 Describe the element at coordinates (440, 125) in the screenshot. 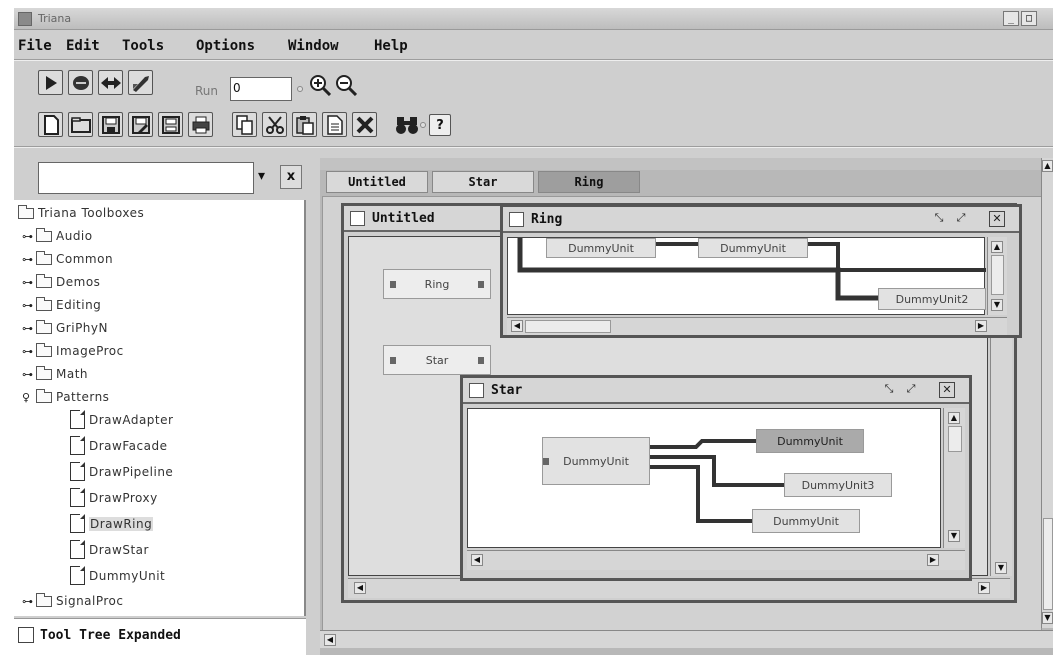

I see `help-button: ?` at that location.